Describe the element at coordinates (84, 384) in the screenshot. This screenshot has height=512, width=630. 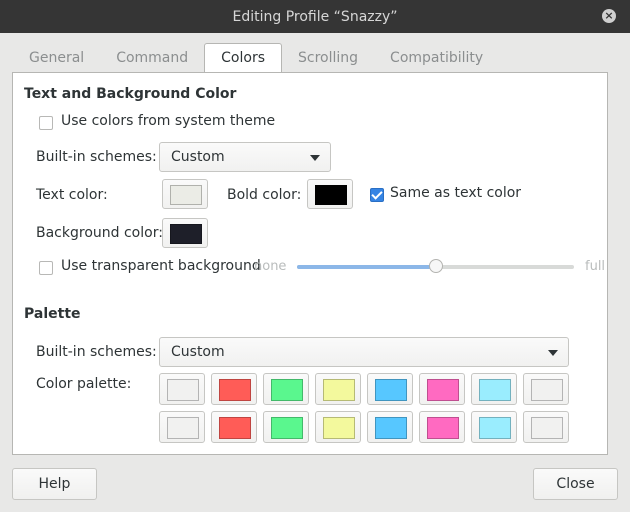
I see `color-palette-label: Color palette:` at that location.